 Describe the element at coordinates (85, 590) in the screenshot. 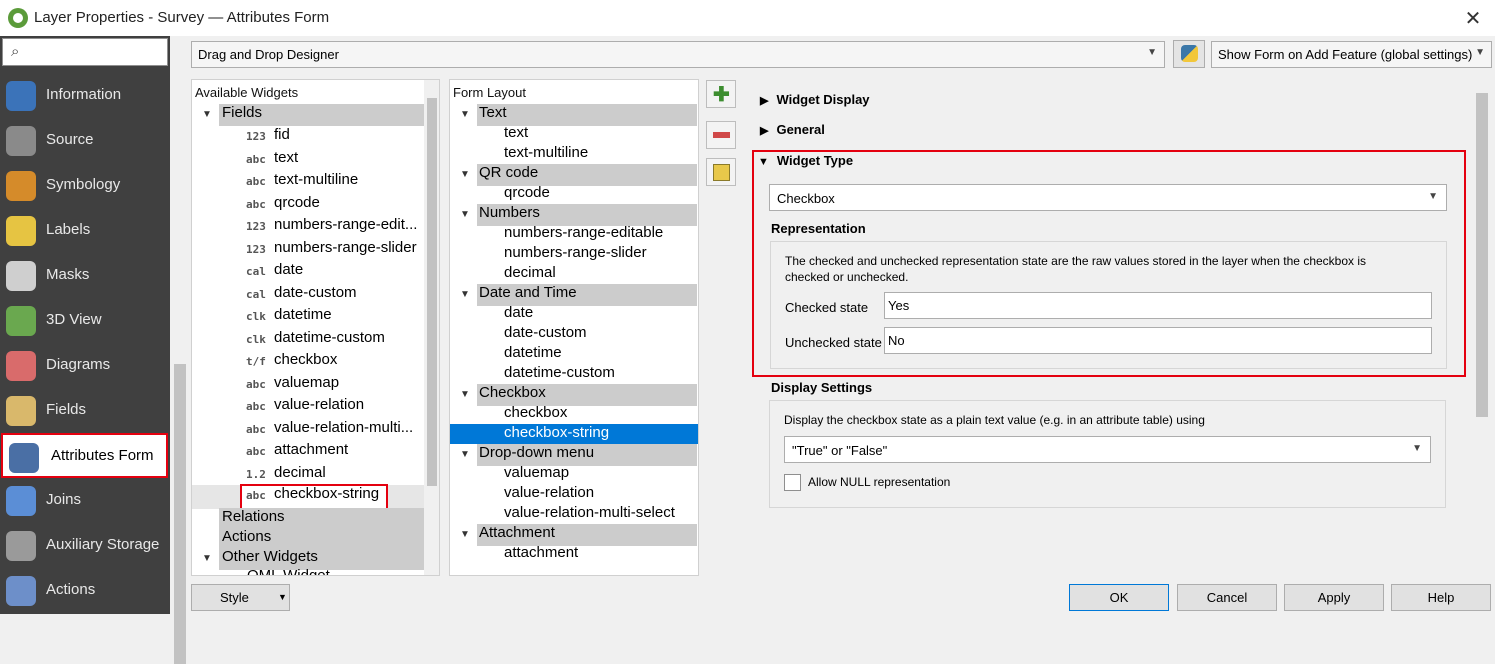

I see `sidebar-item-actions: Actions` at that location.